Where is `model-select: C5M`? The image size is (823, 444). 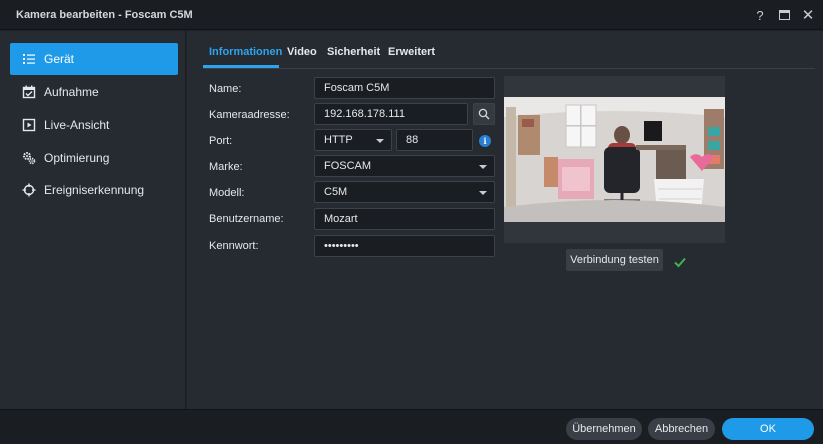 model-select: C5M is located at coordinates (404, 192).